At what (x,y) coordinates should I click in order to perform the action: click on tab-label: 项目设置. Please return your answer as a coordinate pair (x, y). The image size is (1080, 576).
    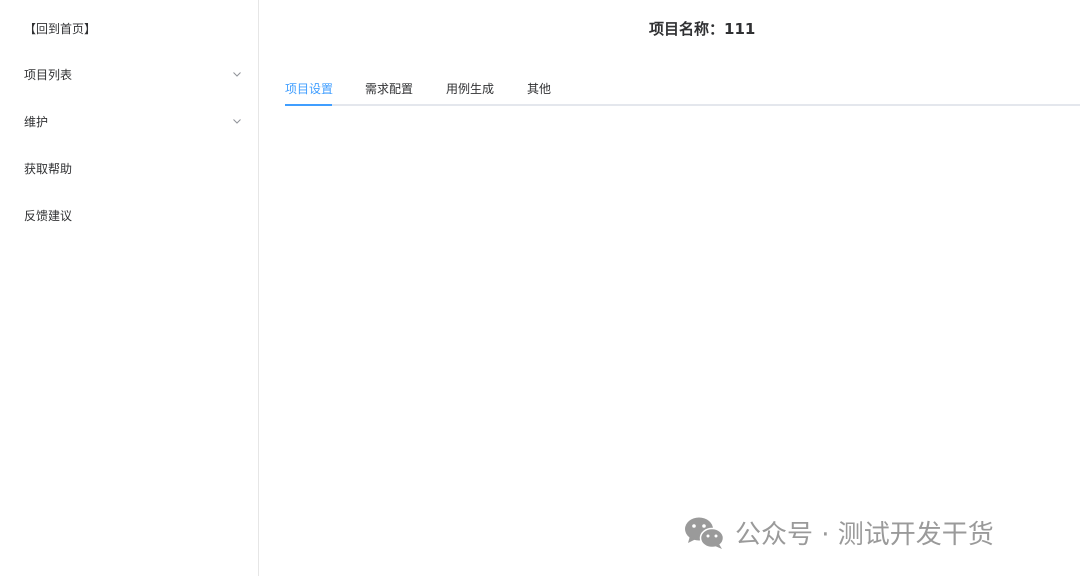
    Looking at the image, I should click on (309, 89).